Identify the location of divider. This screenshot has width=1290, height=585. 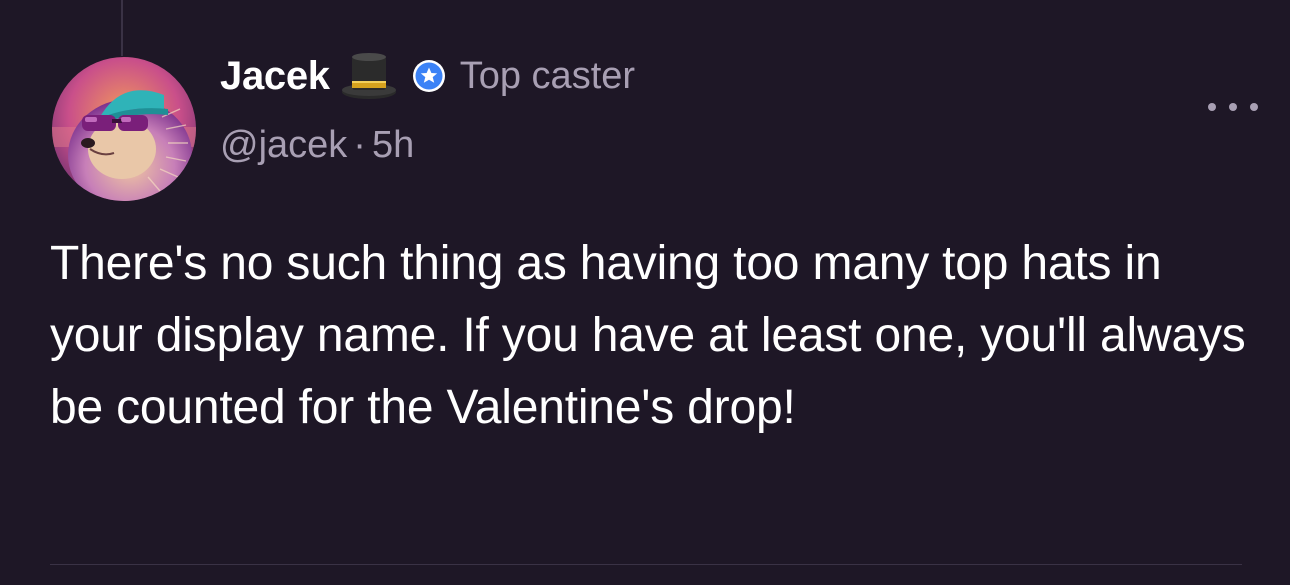
(646, 564).